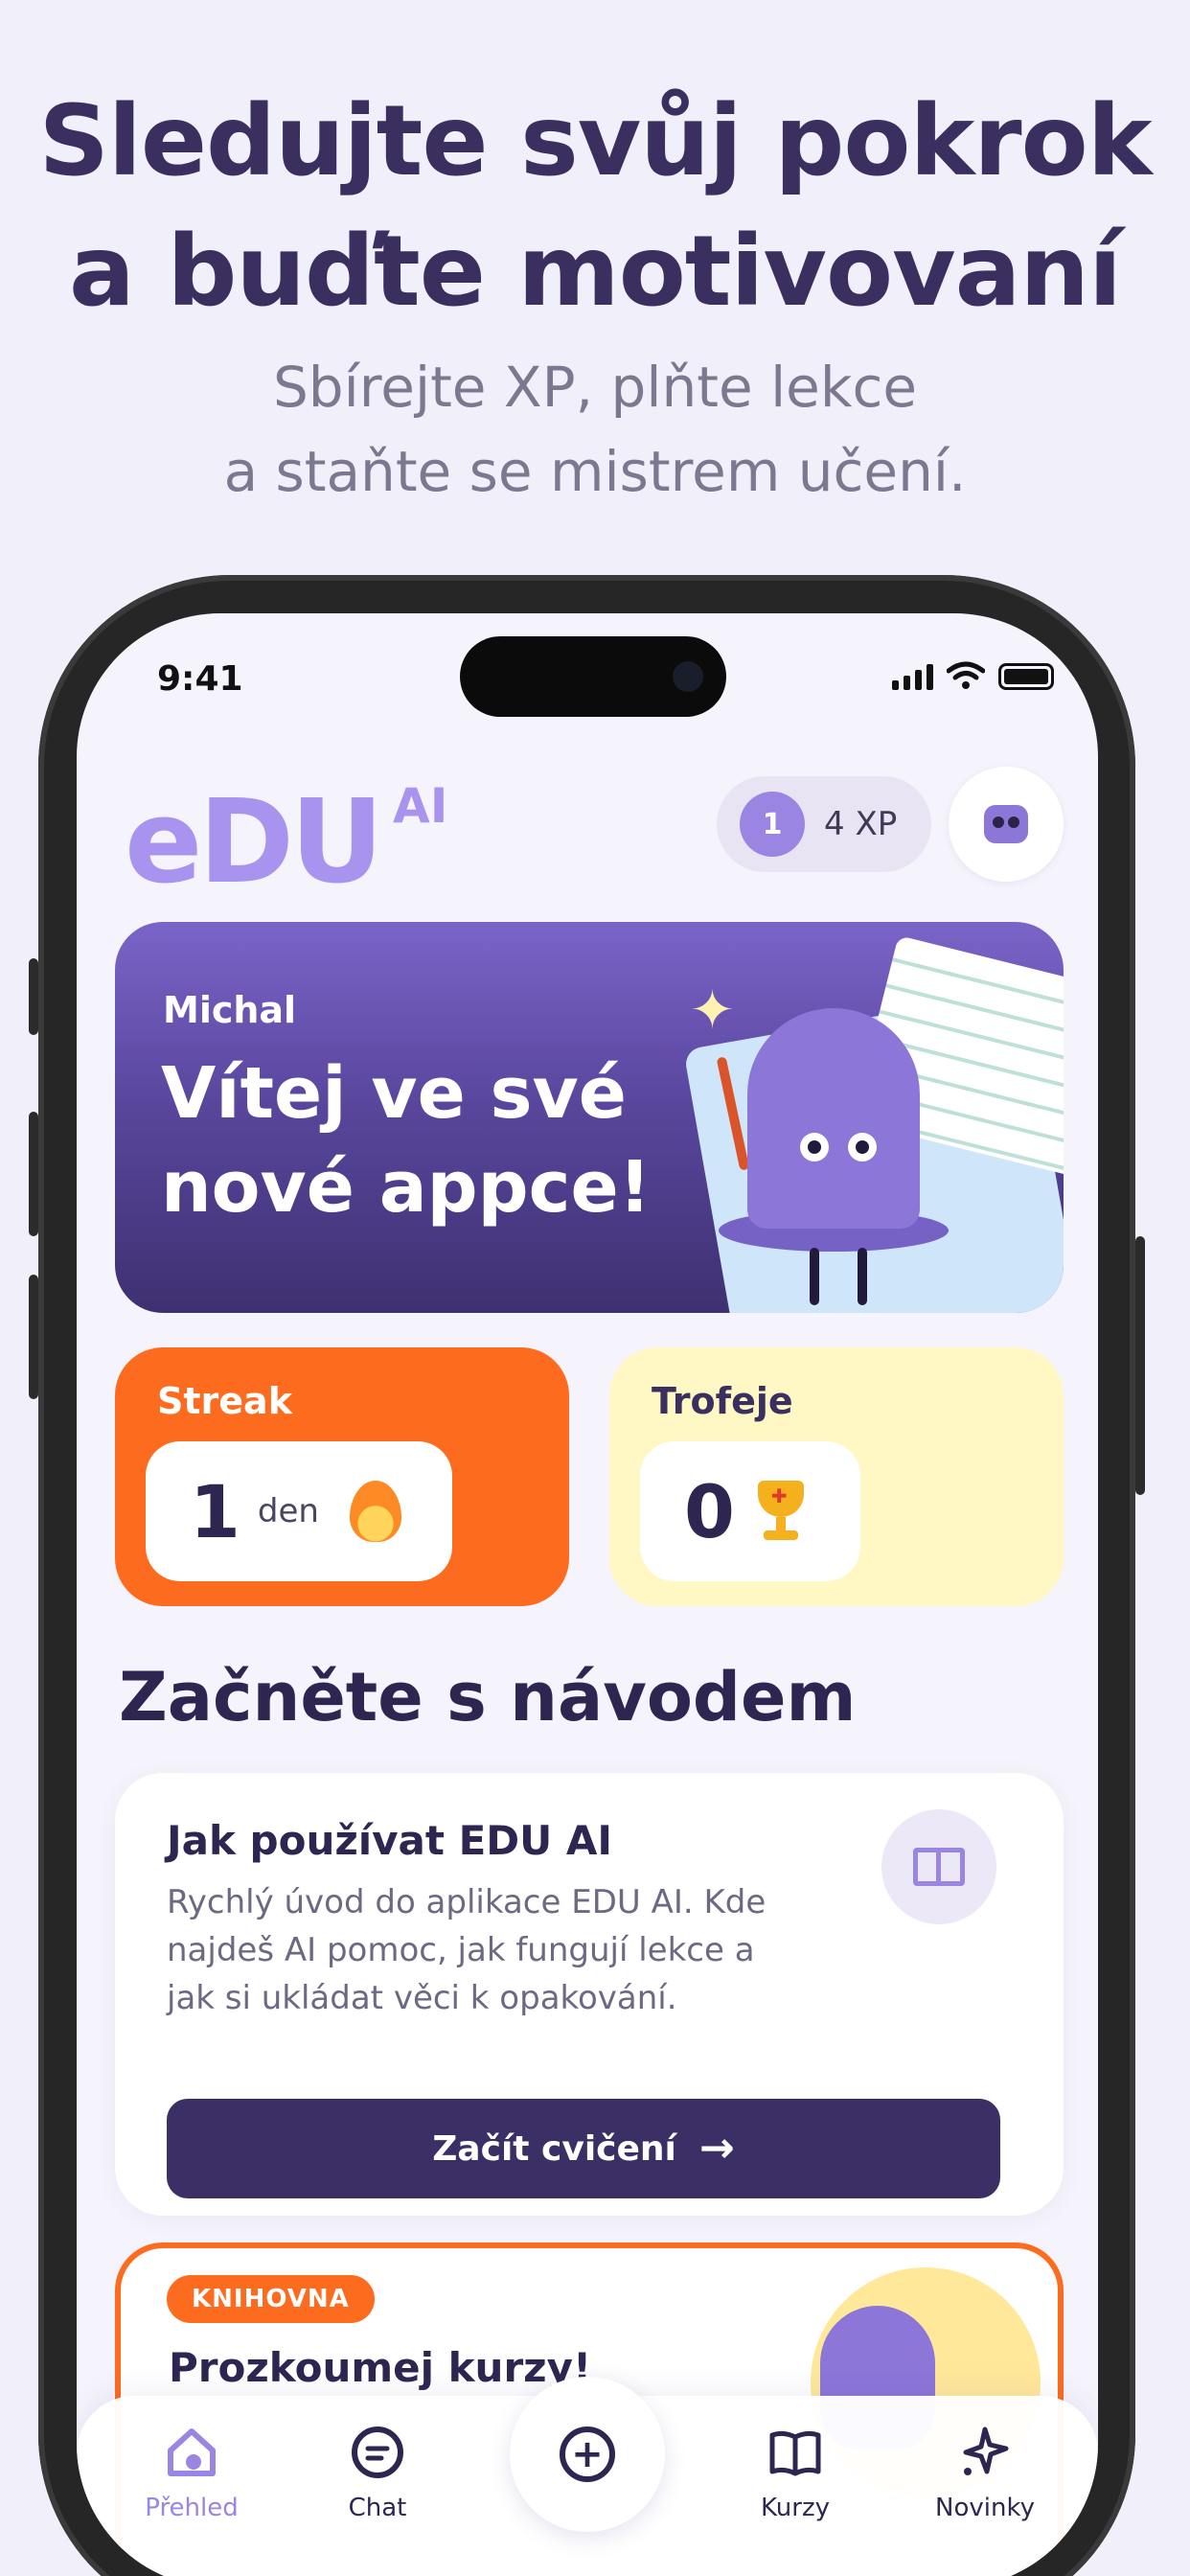 This screenshot has height=2576, width=1190. What do you see at coordinates (378, 2508) in the screenshot?
I see `nav-label-chat: Chat` at bounding box center [378, 2508].